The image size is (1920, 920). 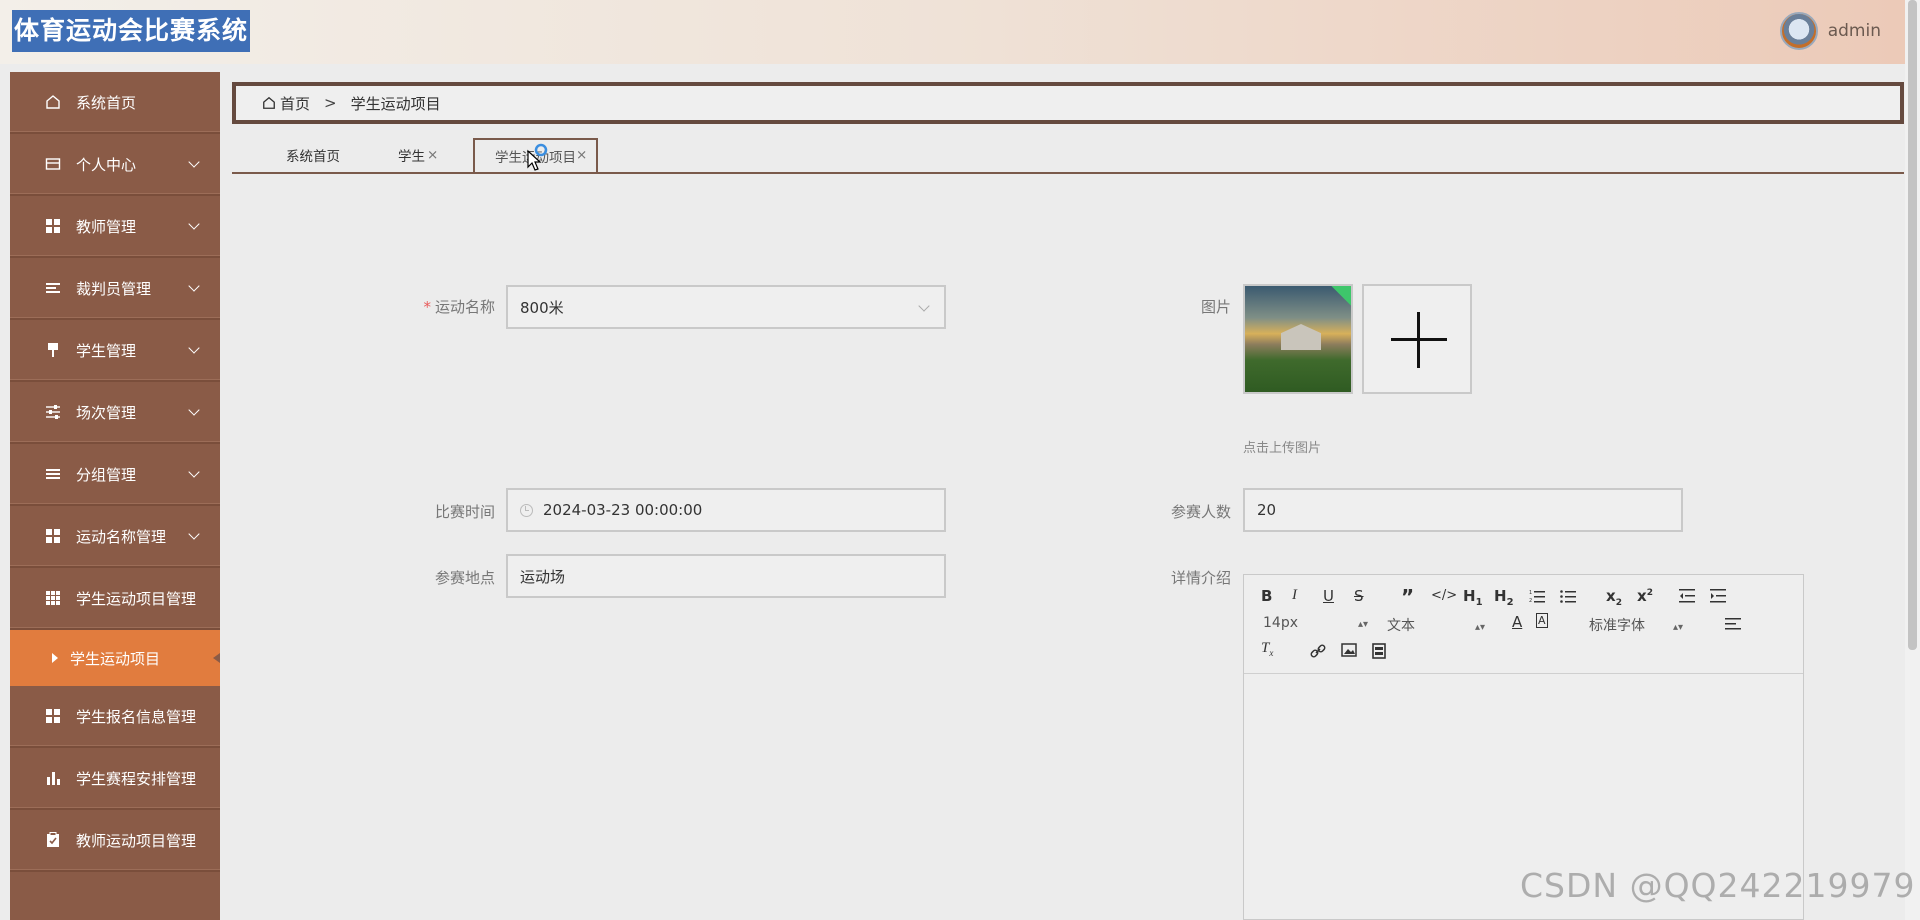 I want to click on sidebar-item-label: 分组管理, so click(x=106, y=474).